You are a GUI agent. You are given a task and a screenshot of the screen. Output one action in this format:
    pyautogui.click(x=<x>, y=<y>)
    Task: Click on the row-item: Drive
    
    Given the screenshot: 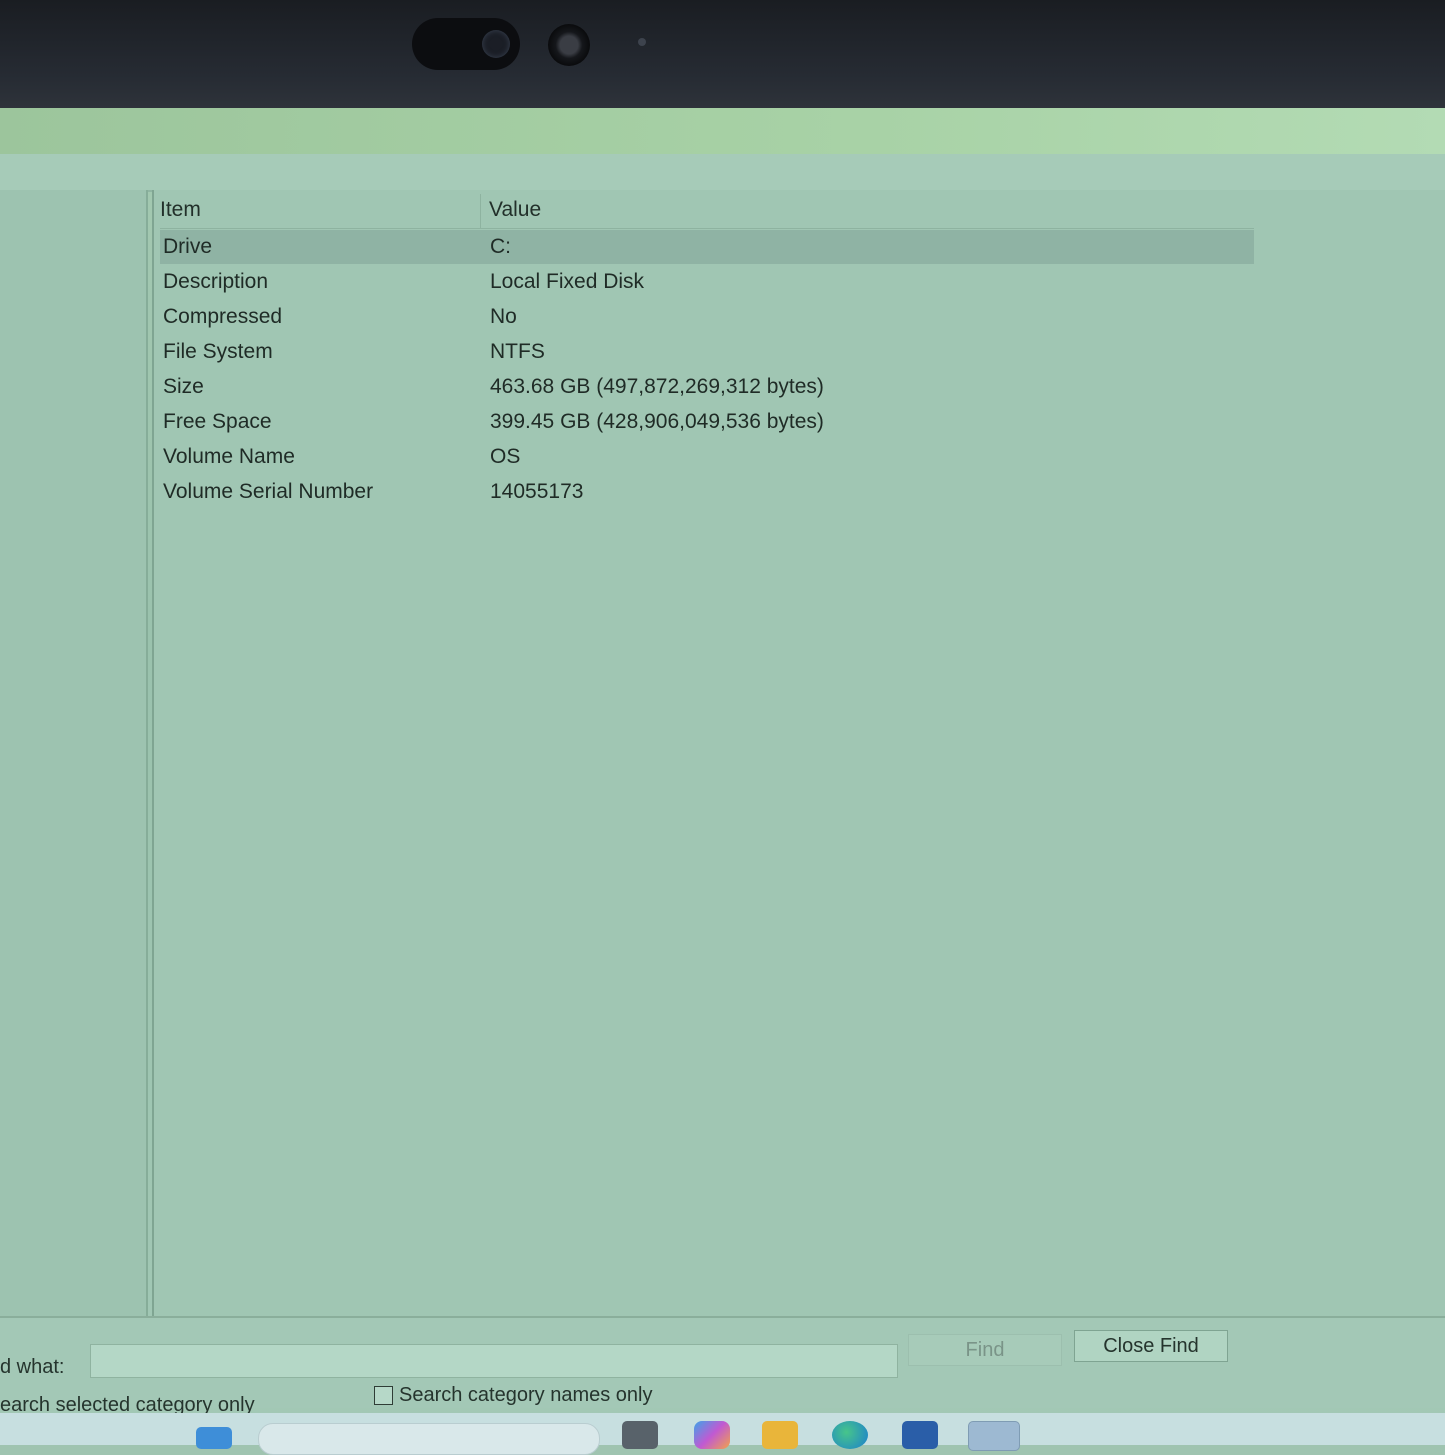 What is the action you would take?
    pyautogui.click(x=188, y=246)
    